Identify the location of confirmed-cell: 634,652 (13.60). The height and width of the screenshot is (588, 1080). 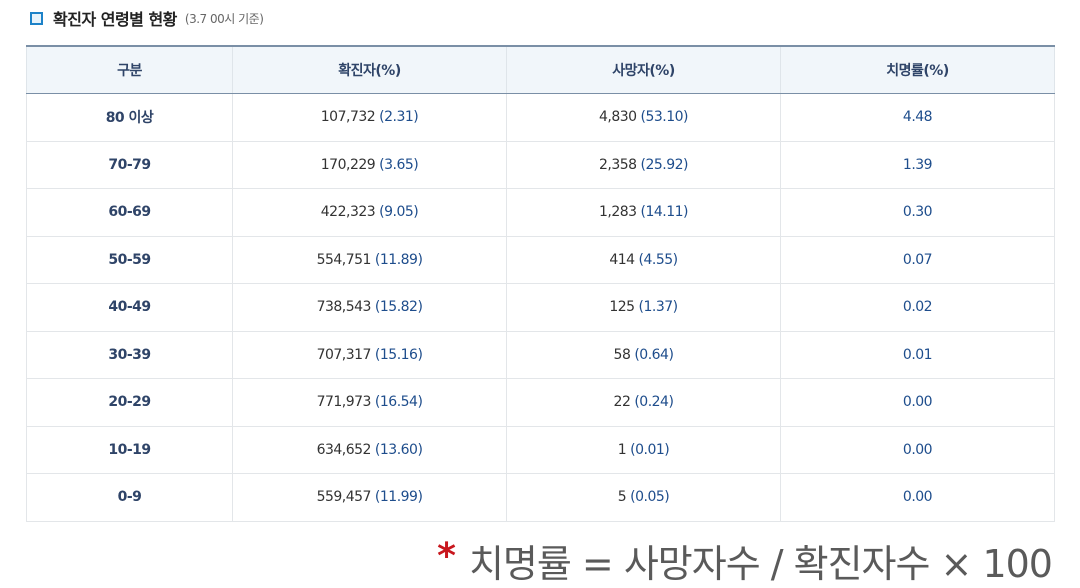
(369, 449).